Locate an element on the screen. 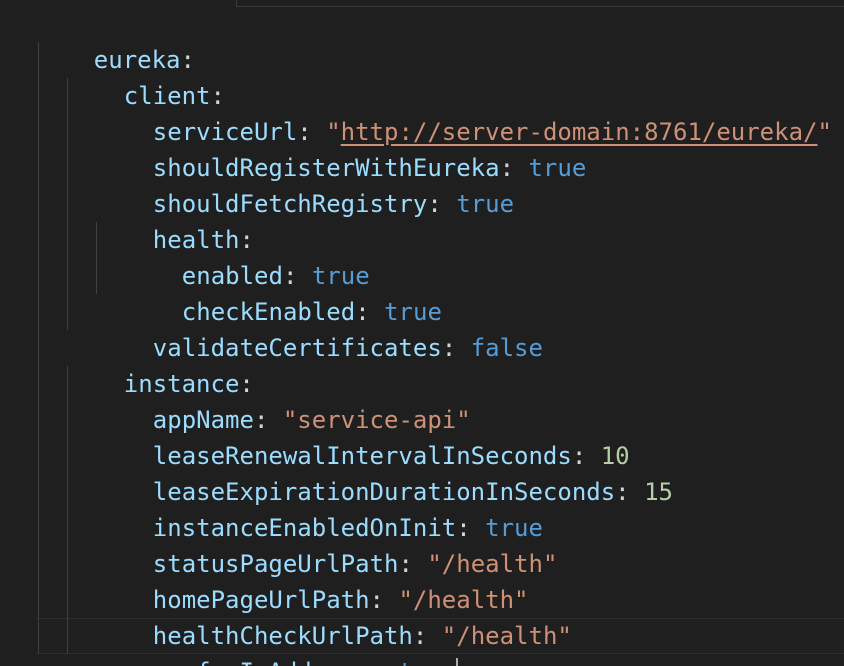  code-line: shouldRegisterWithEureka: true is located at coordinates (340, 148).